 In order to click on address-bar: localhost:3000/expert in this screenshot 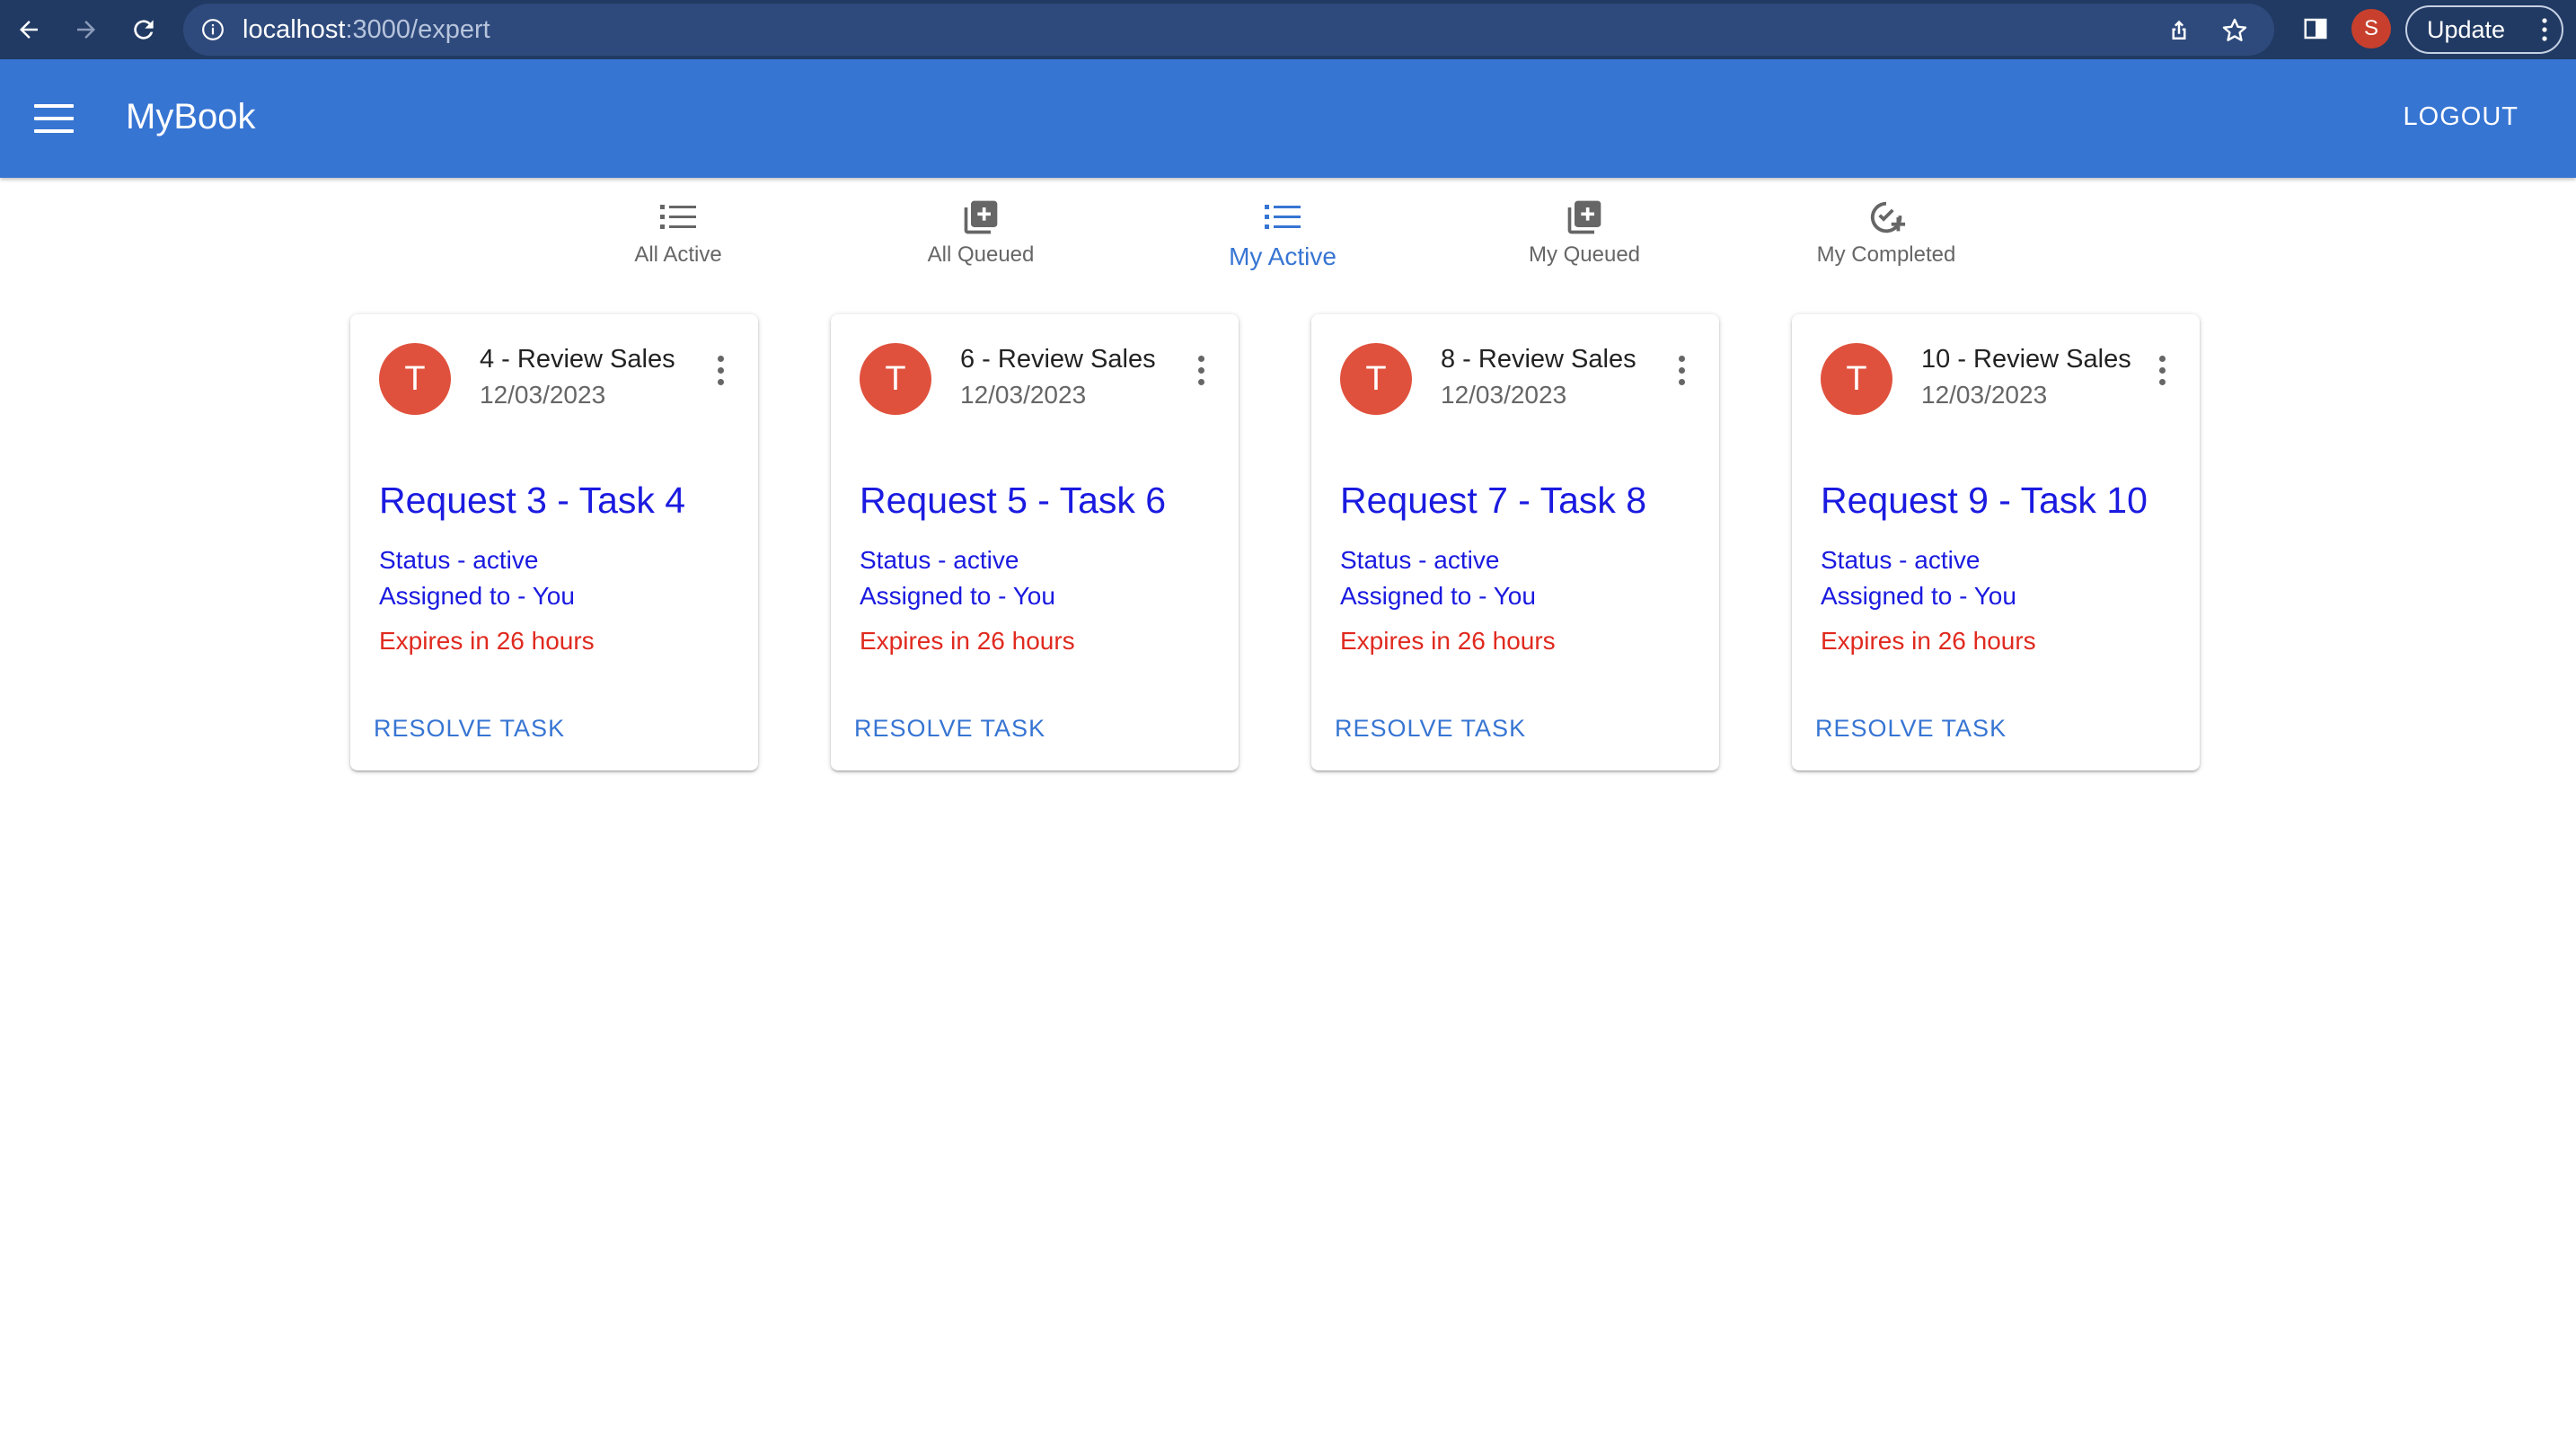, I will do `click(1228, 30)`.